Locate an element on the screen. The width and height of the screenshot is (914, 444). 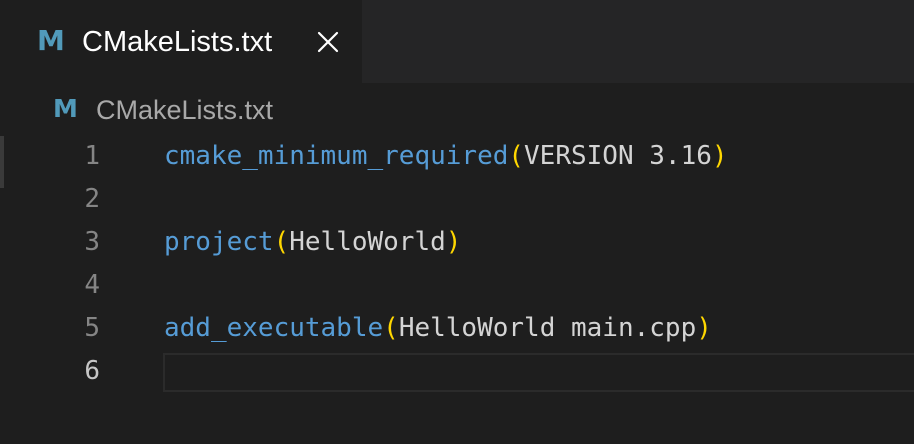
code-argument: VERSION 3.16 is located at coordinates (618, 156).